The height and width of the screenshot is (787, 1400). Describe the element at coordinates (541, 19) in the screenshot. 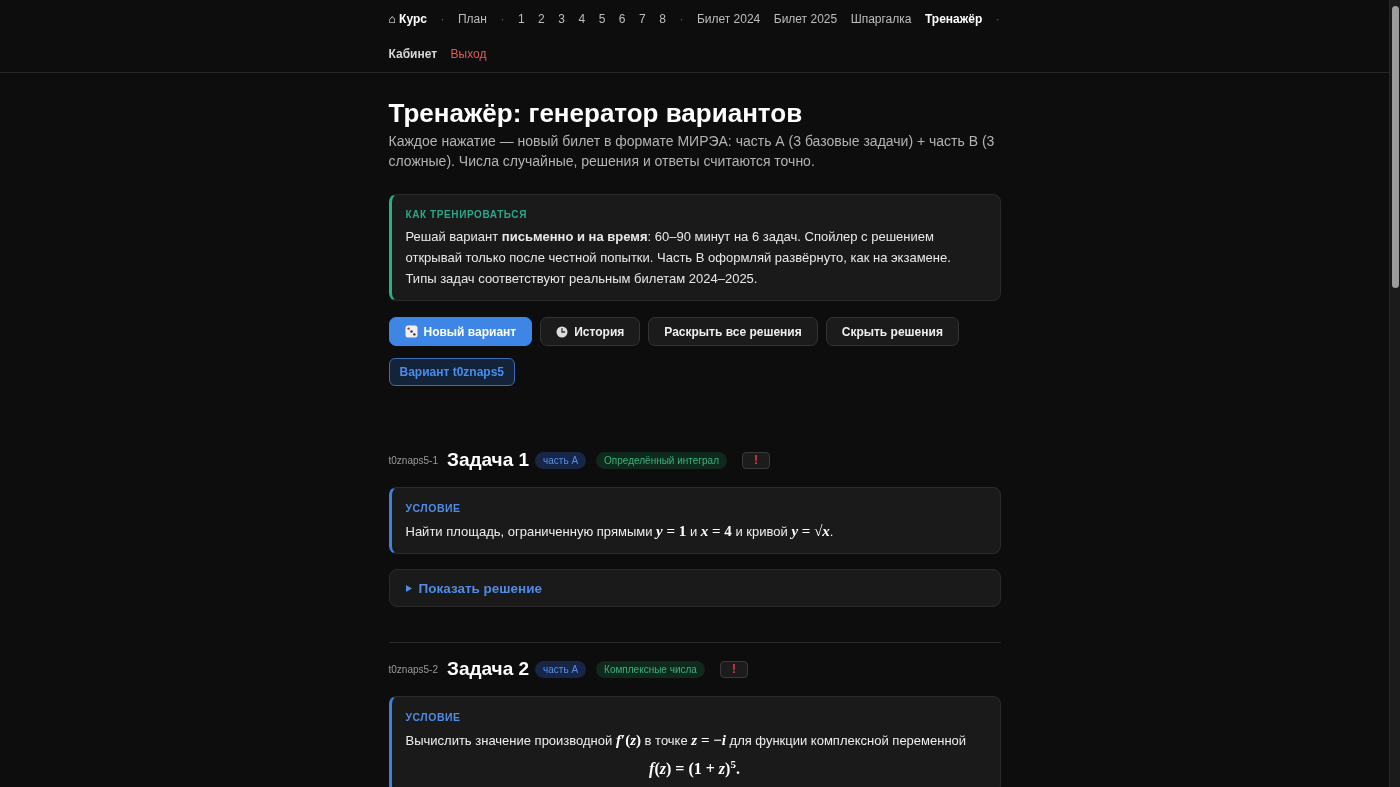

I see `nav-link: 2` at that location.